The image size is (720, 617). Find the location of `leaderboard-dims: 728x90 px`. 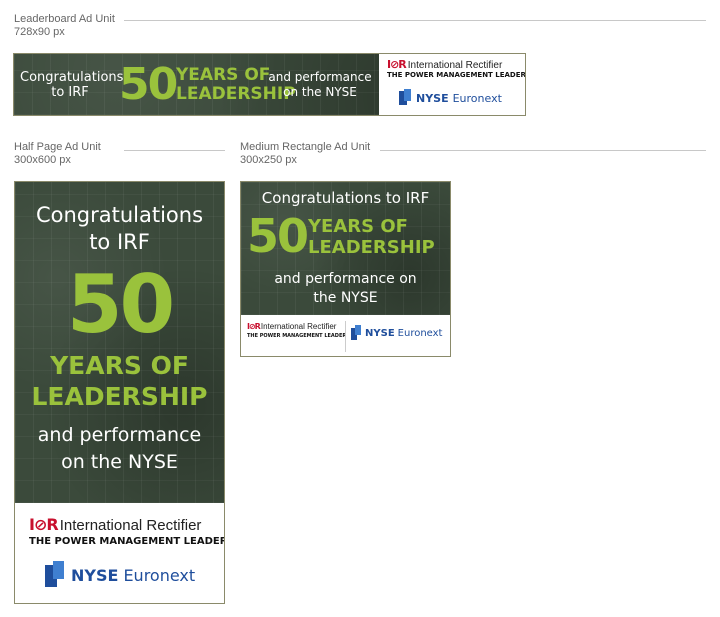

leaderboard-dims: 728x90 px is located at coordinates (39, 32).